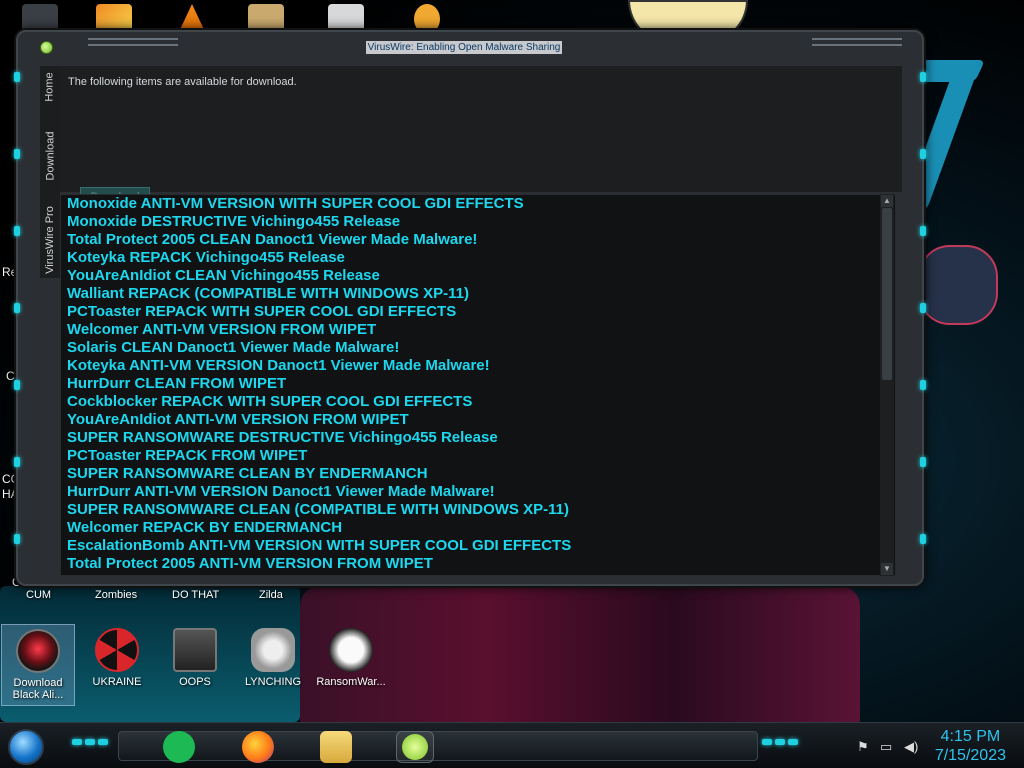  What do you see at coordinates (116, 595) in the screenshot?
I see `desktop-label-2: Zombies` at bounding box center [116, 595].